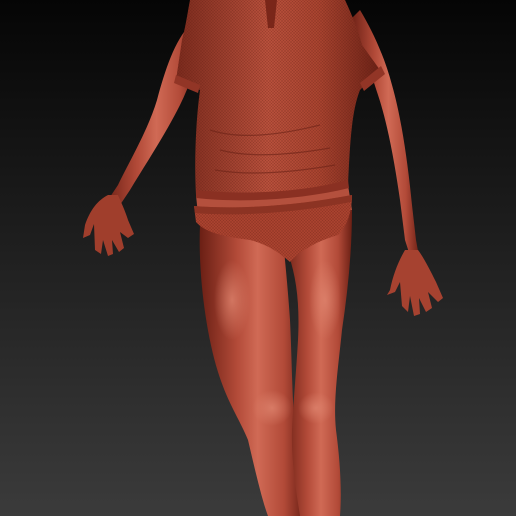 The height and width of the screenshot is (516, 516). I want to click on model-thigh-highlight-right, so click(325, 300).